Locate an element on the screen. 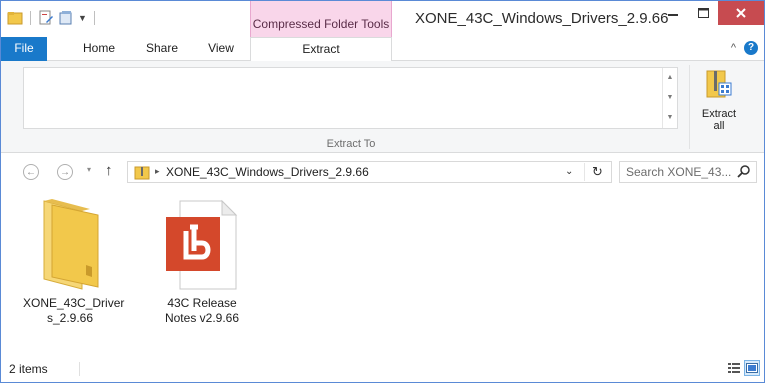 The width and height of the screenshot is (765, 383). address-dropdown-icon: ⌄ is located at coordinates (569, 171).